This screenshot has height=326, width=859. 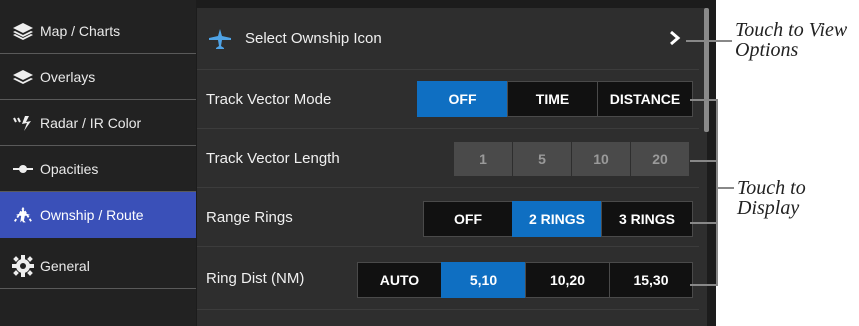 What do you see at coordinates (313, 38) in the screenshot?
I see `select-ownship-icon-label: Select Ownship Icon` at bounding box center [313, 38].